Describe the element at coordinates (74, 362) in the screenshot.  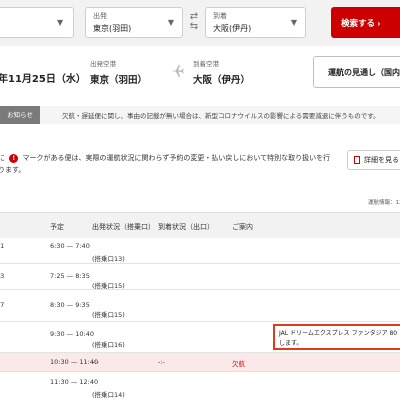
I see `scheduled-time: 10:30 — 11:40` at that location.